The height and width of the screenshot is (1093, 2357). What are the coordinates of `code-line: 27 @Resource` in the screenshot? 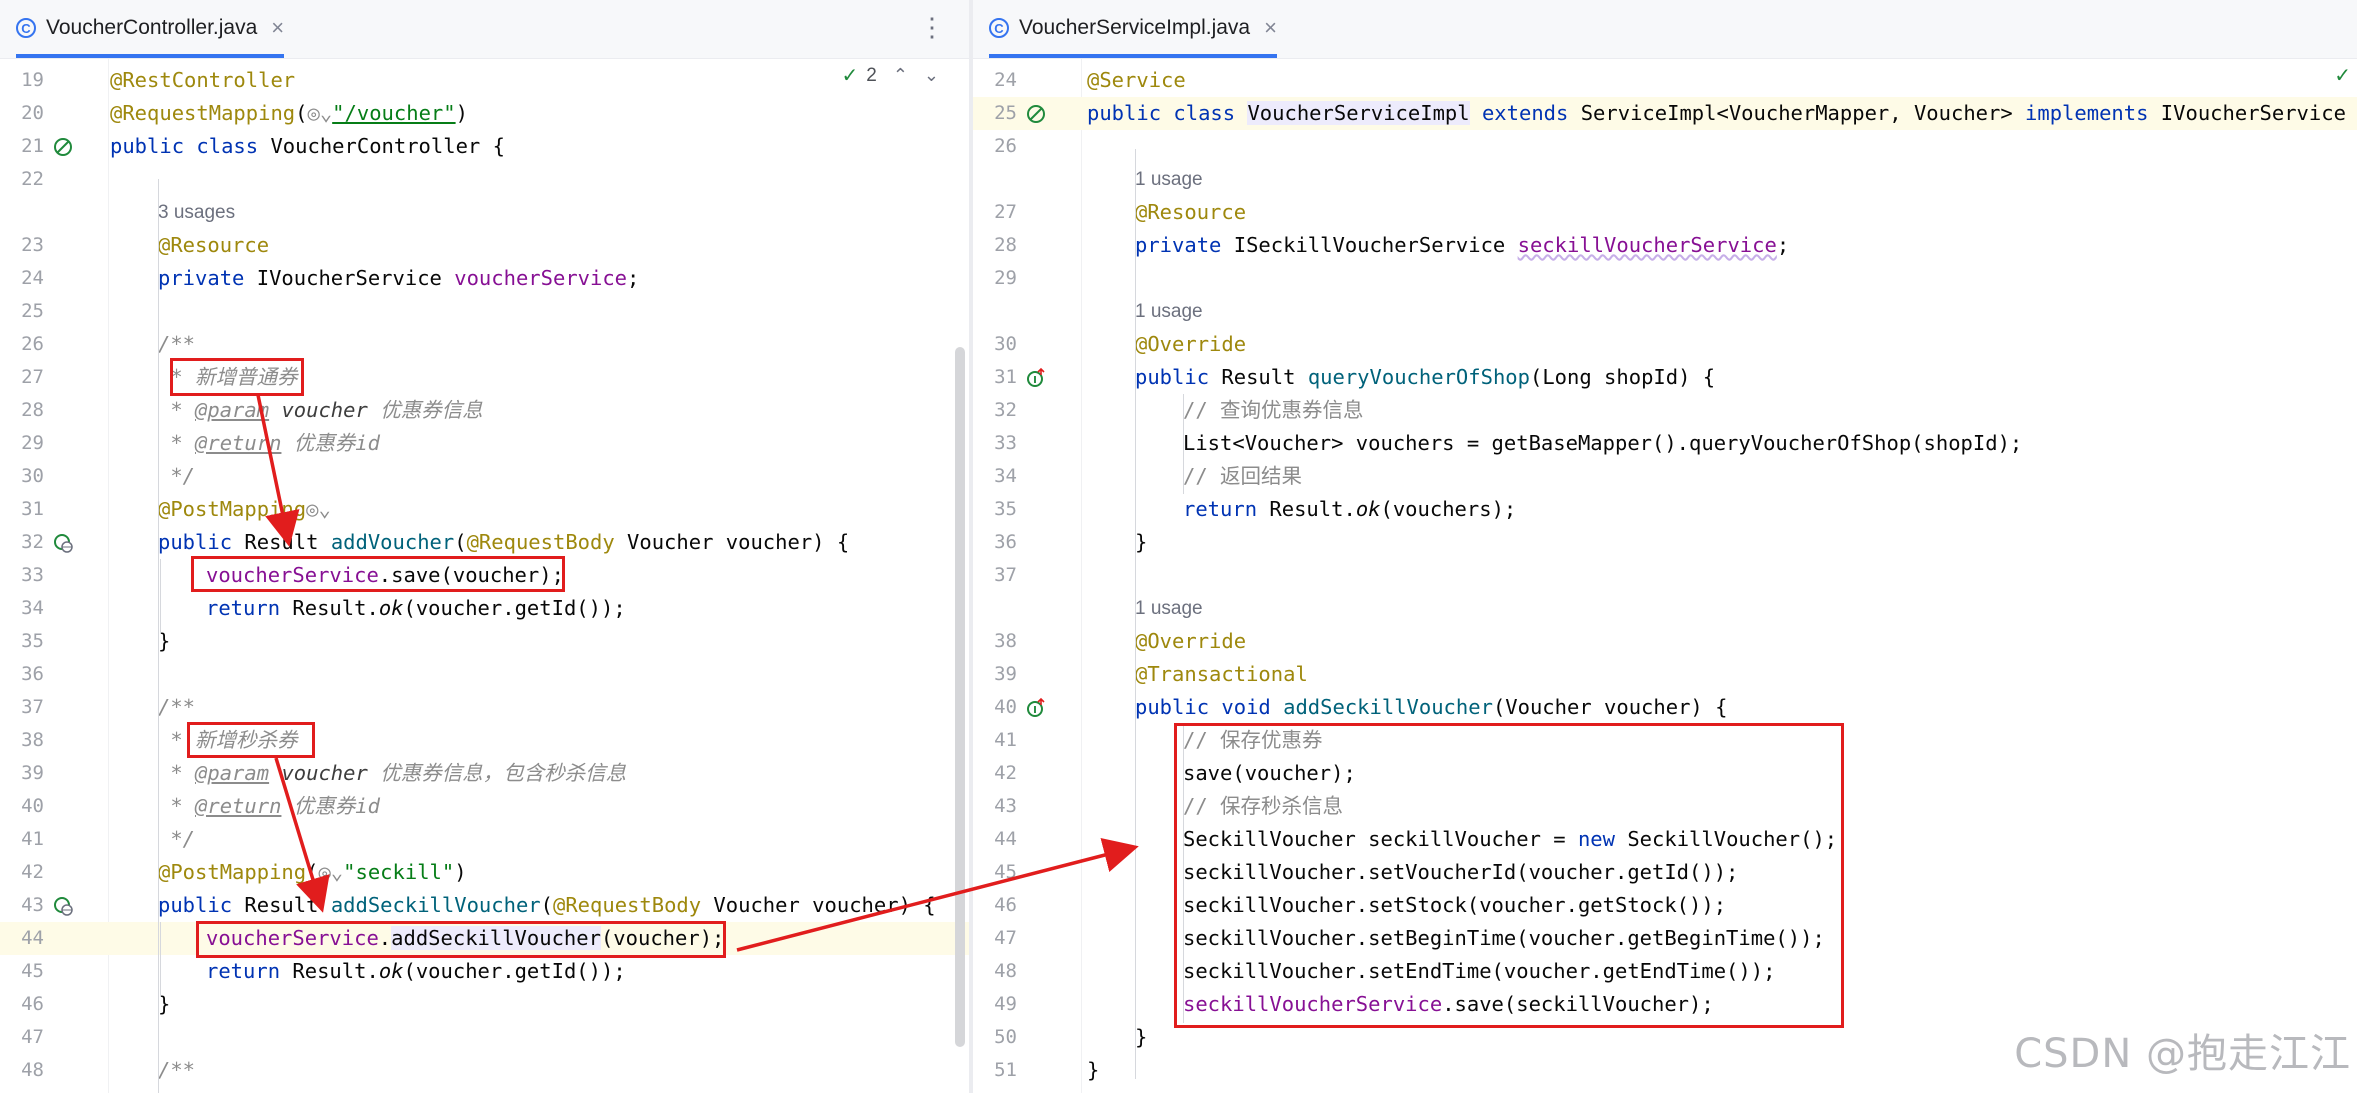 It's located at (1665, 212).